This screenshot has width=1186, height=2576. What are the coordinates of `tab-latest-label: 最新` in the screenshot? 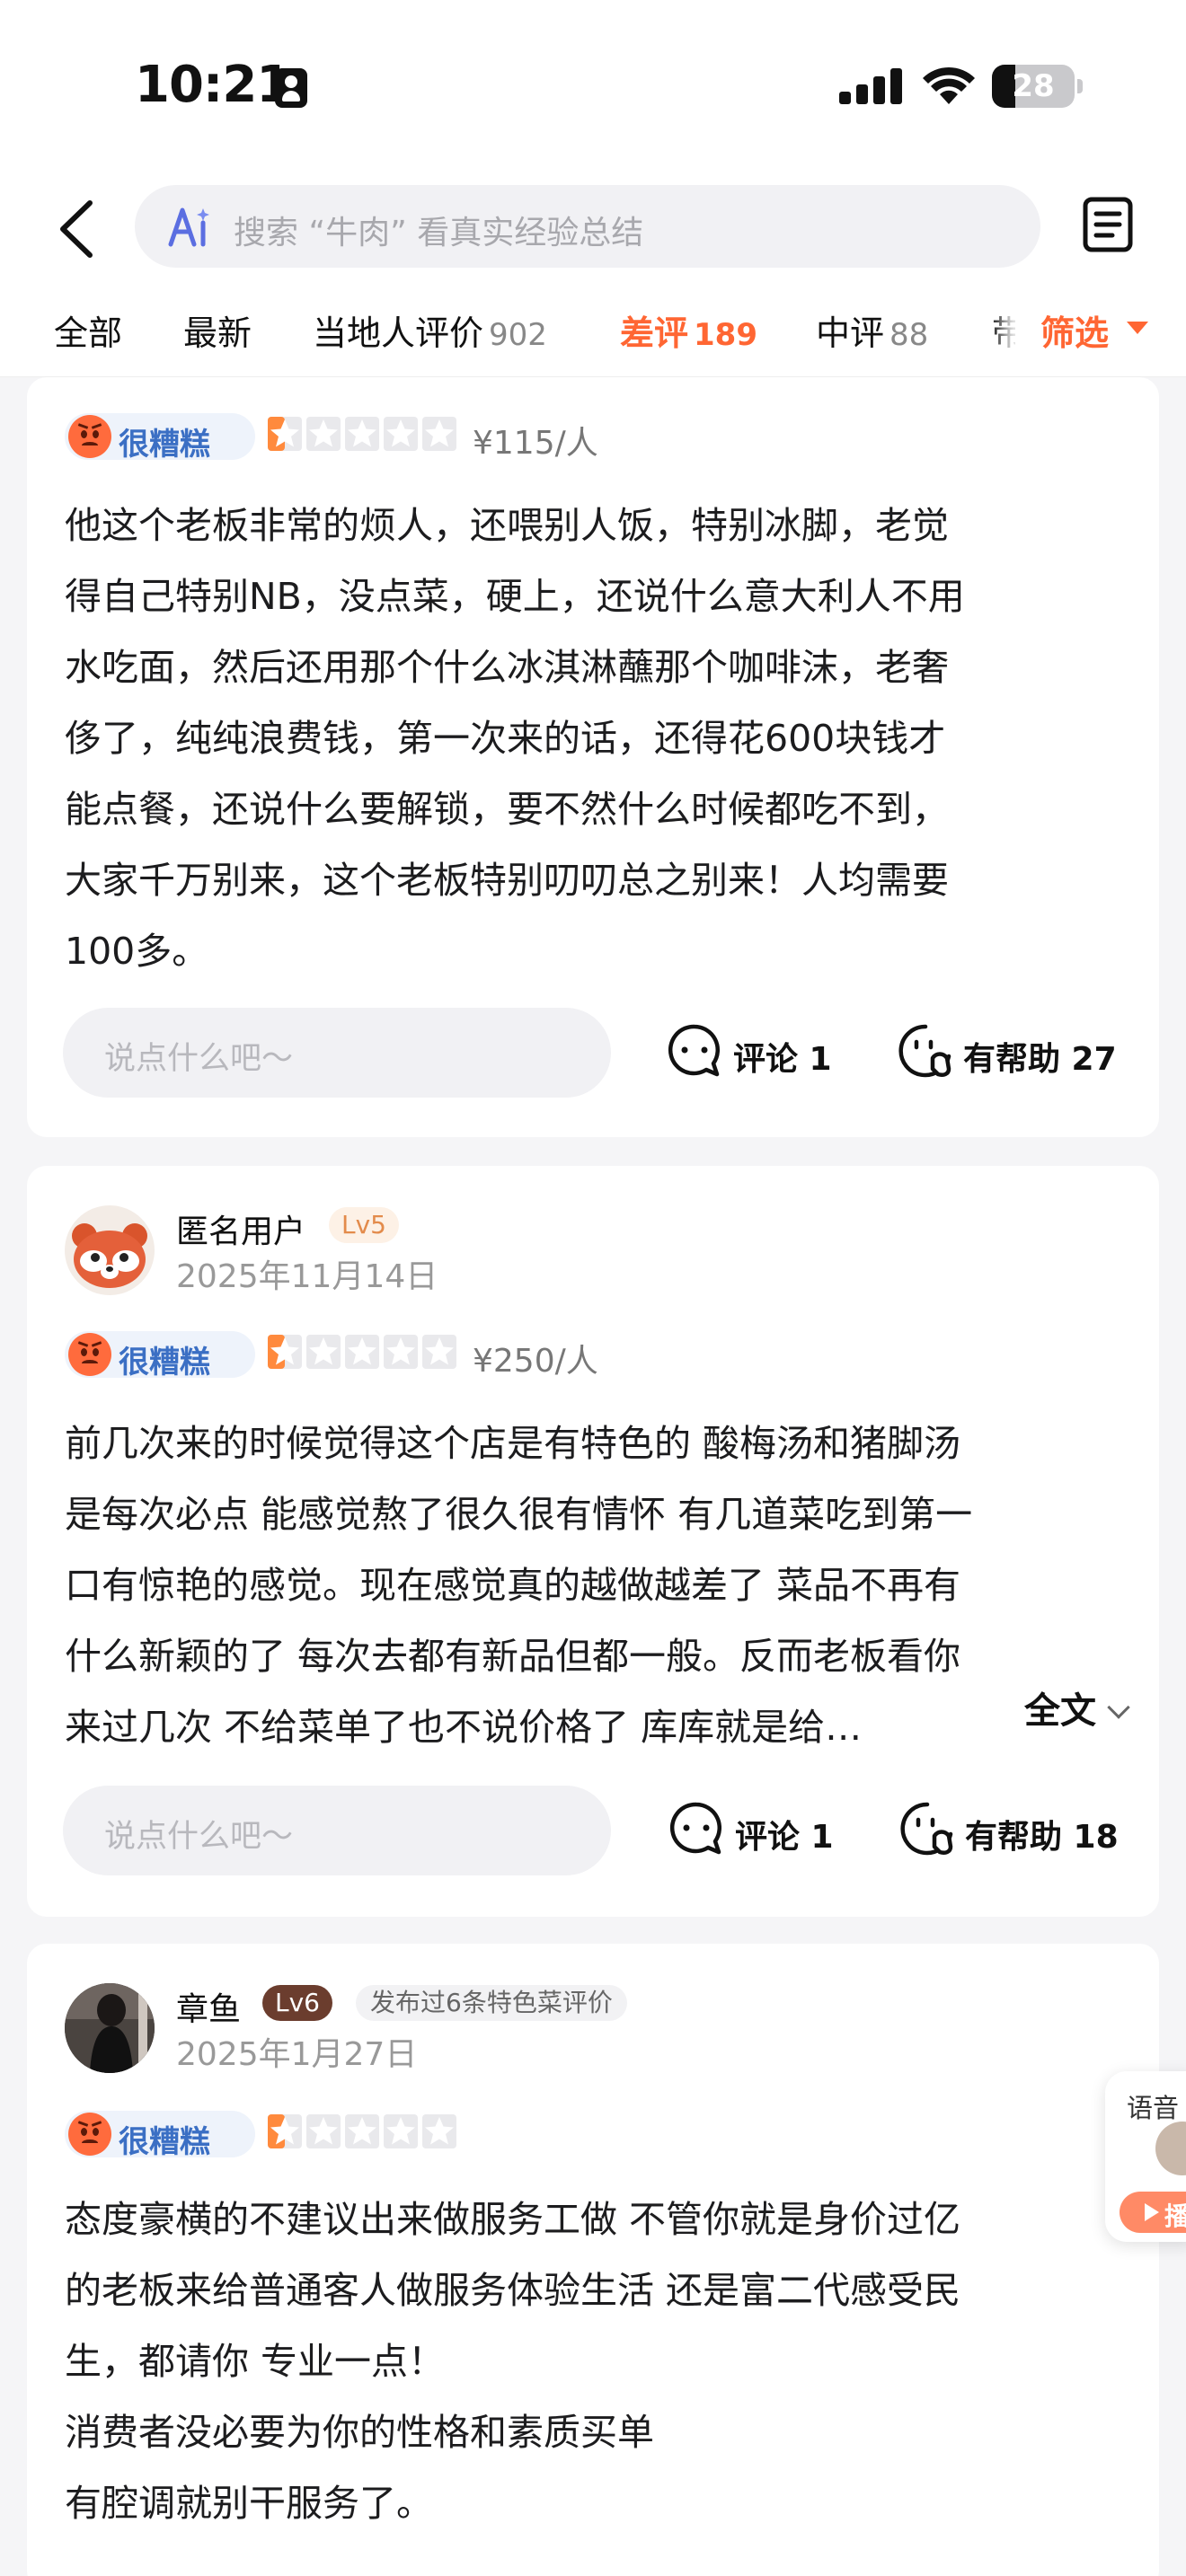 It's located at (217, 333).